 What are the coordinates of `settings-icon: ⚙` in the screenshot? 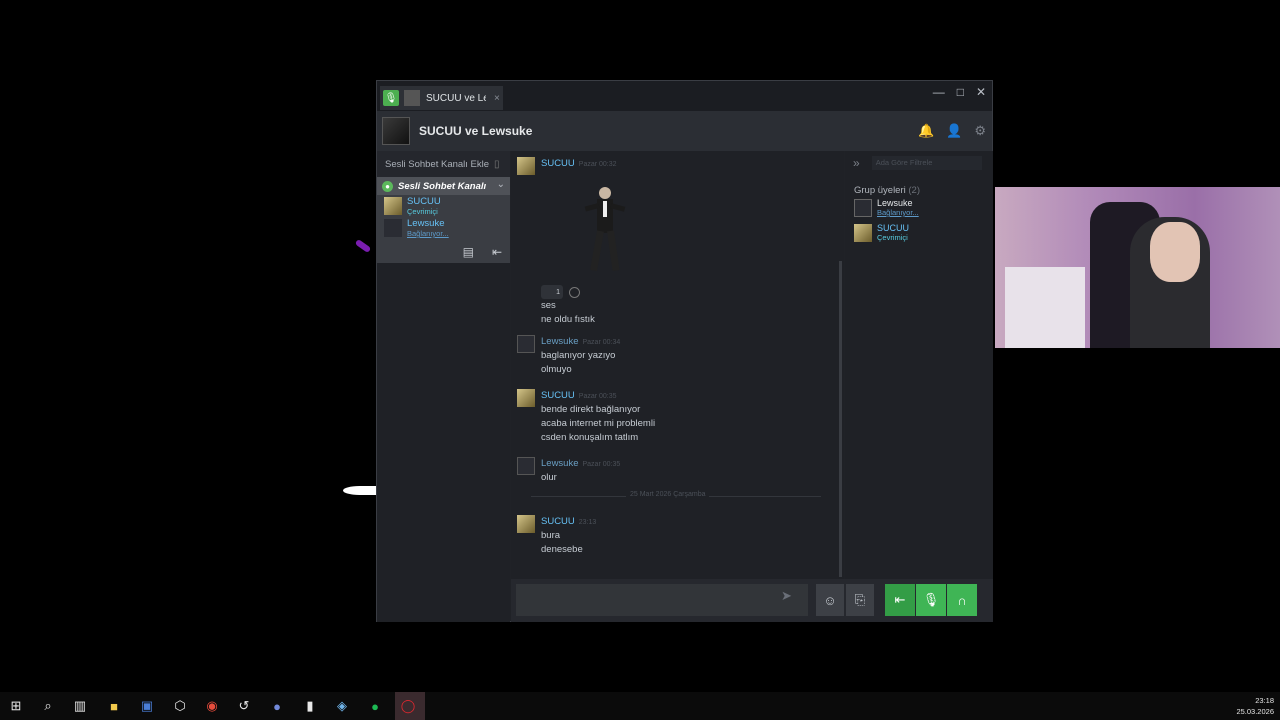 It's located at (980, 131).